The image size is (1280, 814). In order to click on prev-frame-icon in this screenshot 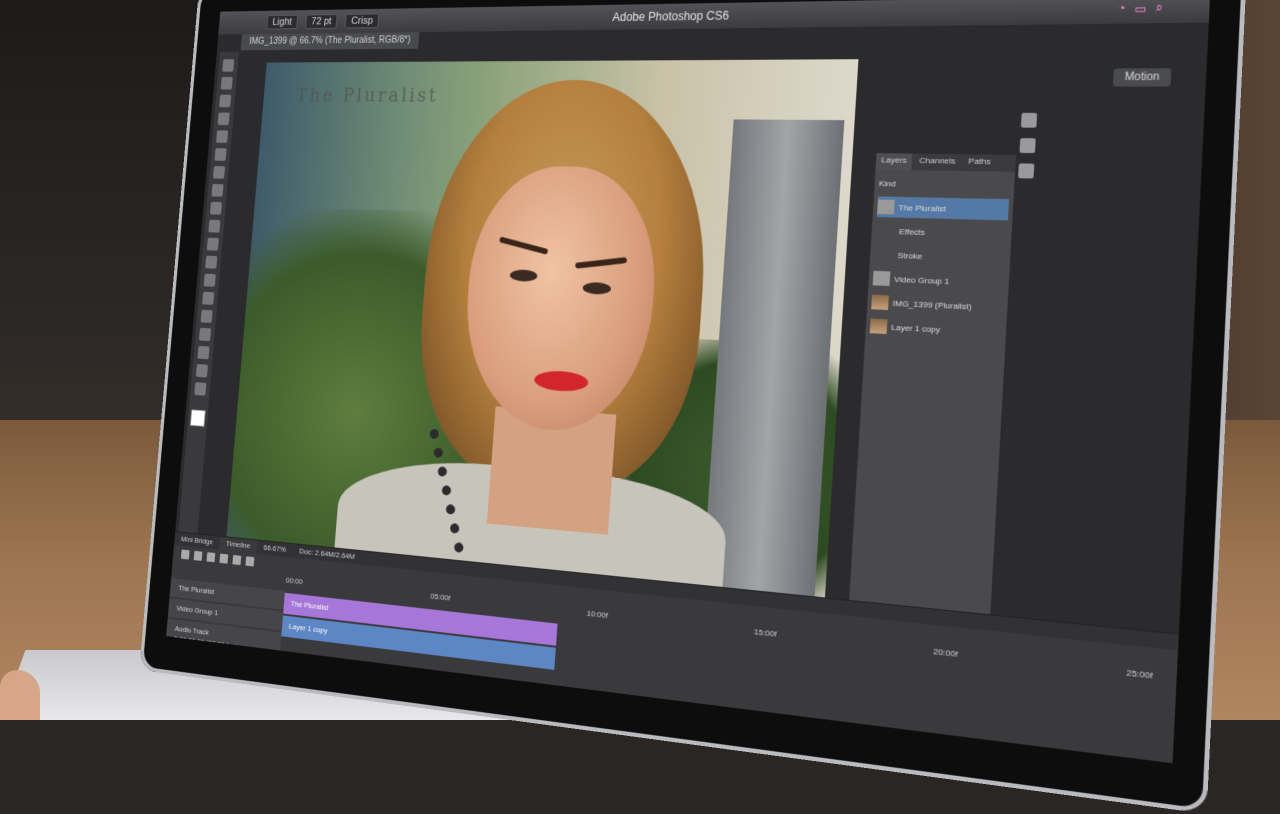, I will do `click(198, 556)`.